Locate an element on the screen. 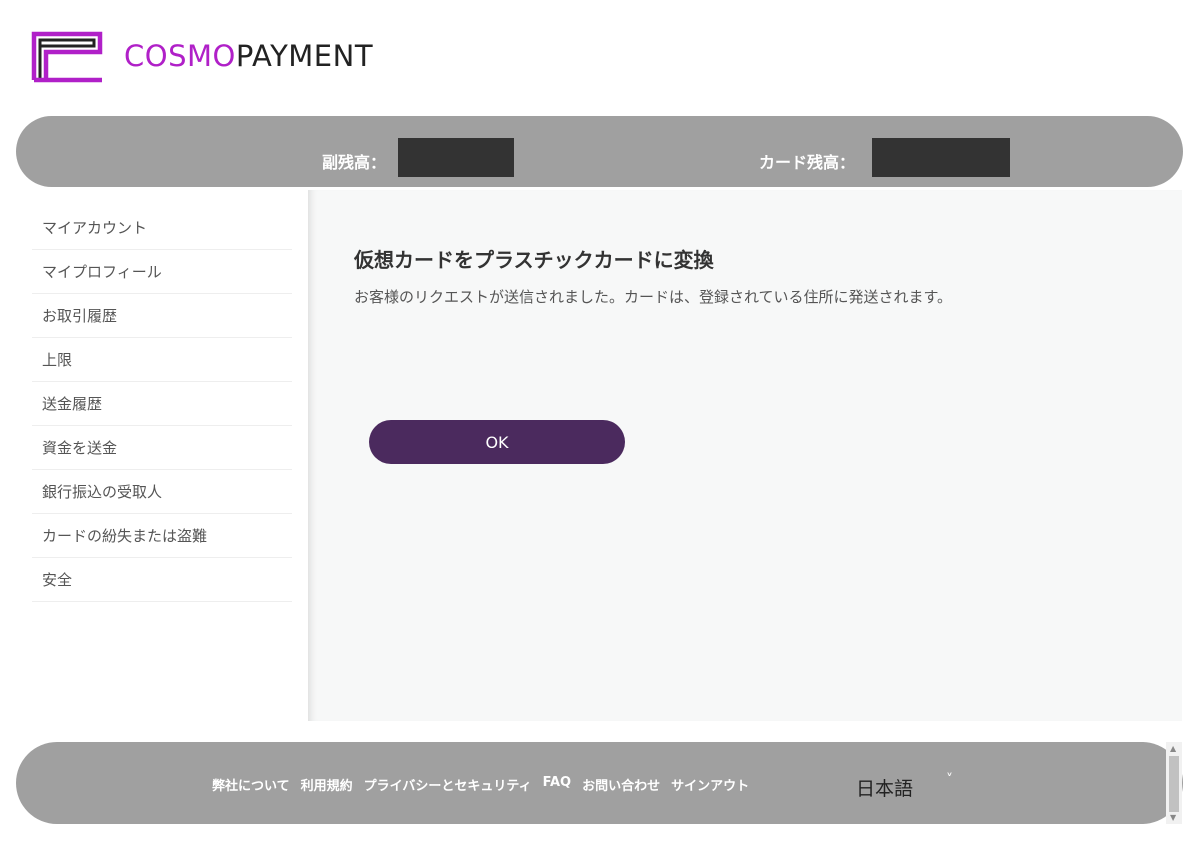 The width and height of the screenshot is (1200, 843). footer-link-faq: FAQ is located at coordinates (557, 784).